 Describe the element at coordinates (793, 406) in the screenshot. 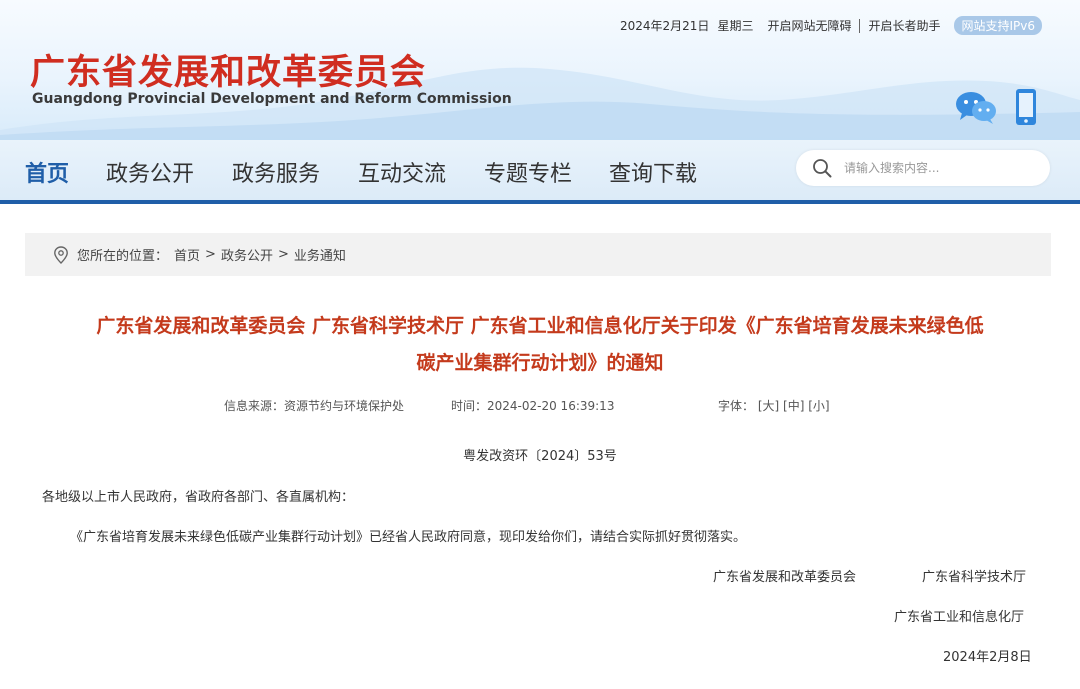

I see `font-size-medium-button: [中]` at that location.